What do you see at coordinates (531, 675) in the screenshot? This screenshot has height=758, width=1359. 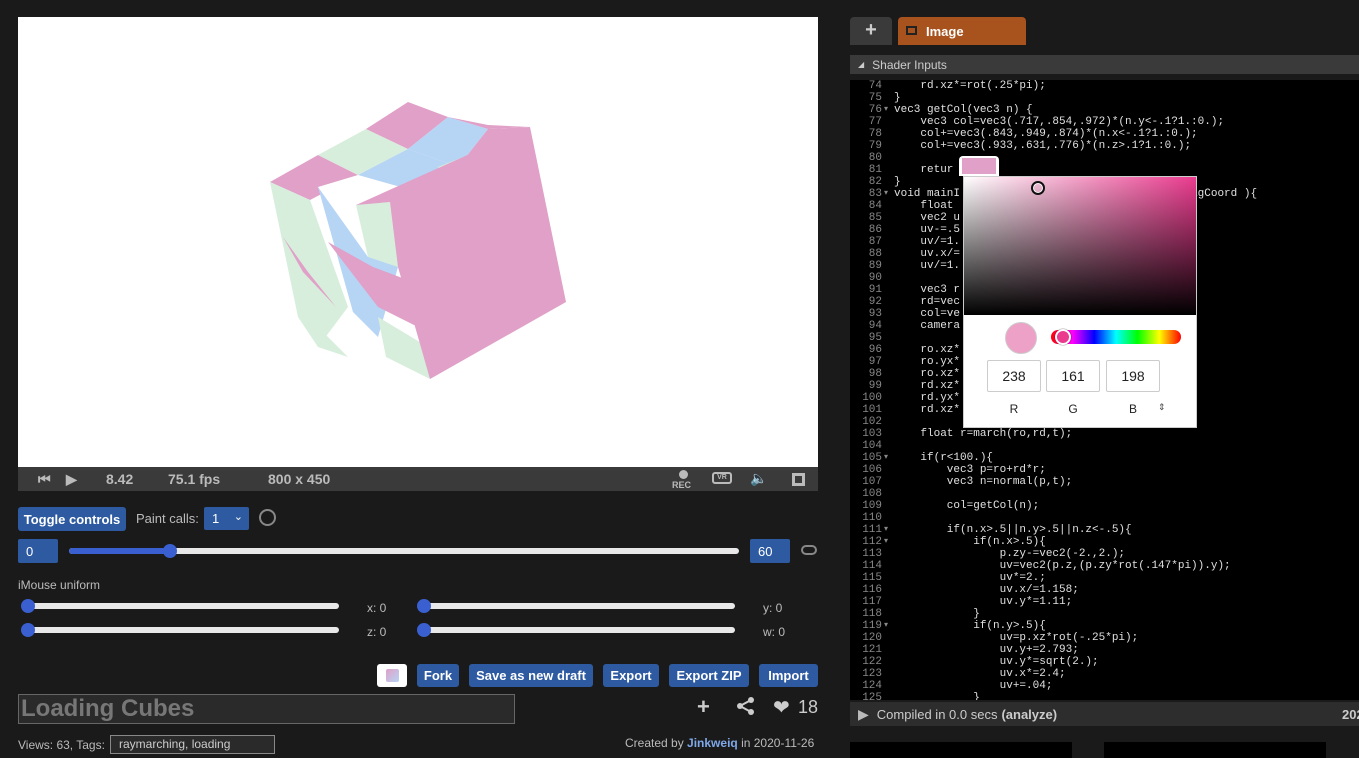 I see `save-draft-button: Save as new draft` at bounding box center [531, 675].